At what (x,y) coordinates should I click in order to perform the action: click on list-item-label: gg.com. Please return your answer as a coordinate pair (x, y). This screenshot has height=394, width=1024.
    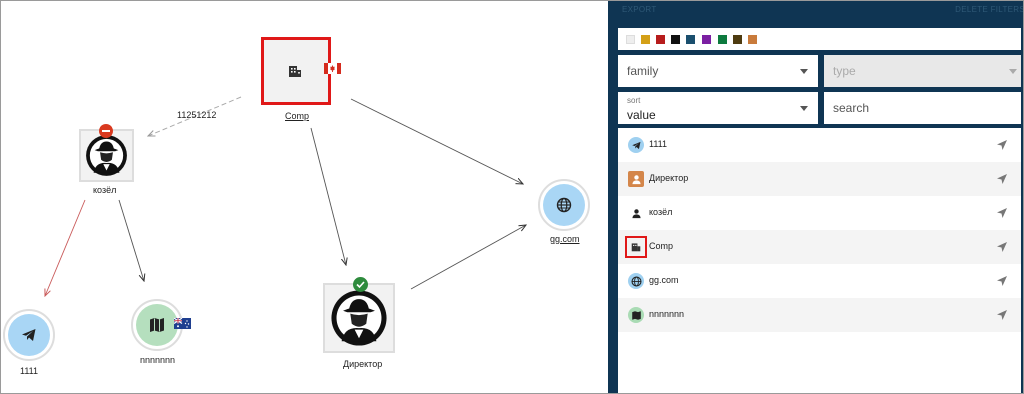
    Looking at the image, I should click on (664, 280).